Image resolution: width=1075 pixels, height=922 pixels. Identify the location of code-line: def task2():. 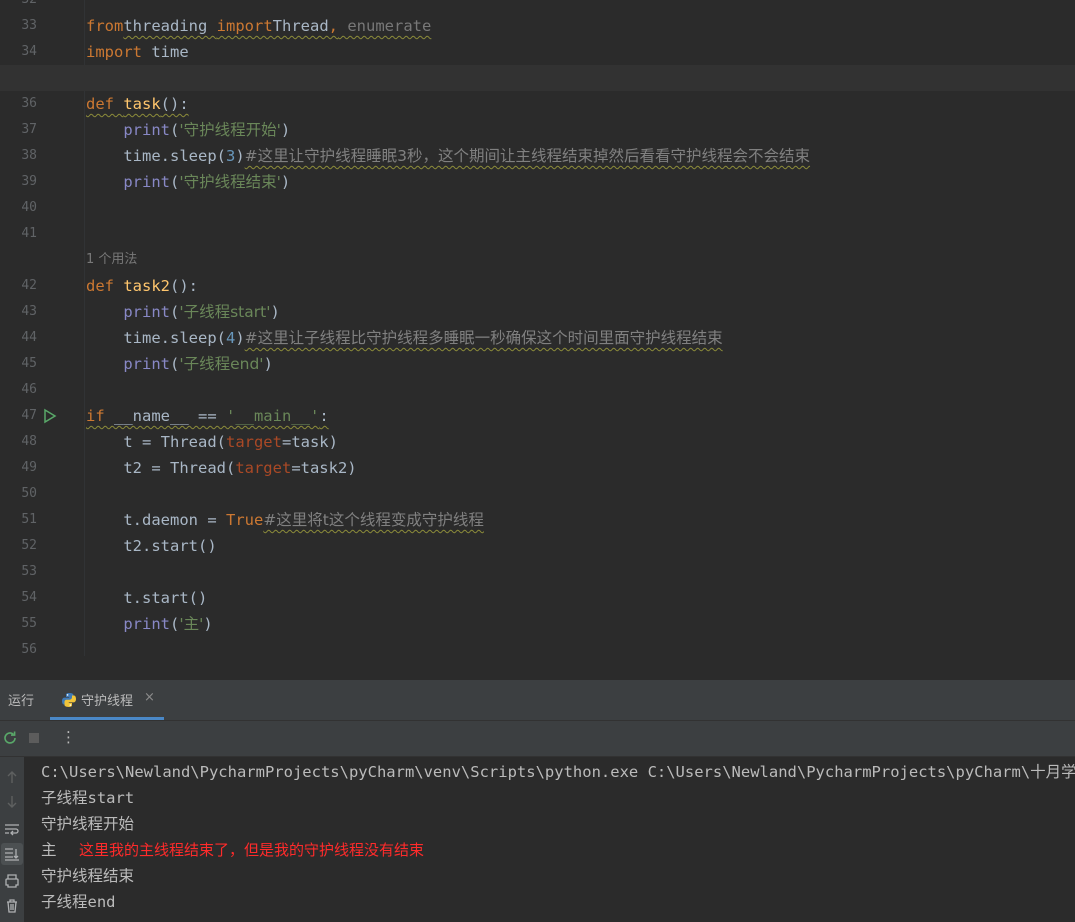
(142, 286).